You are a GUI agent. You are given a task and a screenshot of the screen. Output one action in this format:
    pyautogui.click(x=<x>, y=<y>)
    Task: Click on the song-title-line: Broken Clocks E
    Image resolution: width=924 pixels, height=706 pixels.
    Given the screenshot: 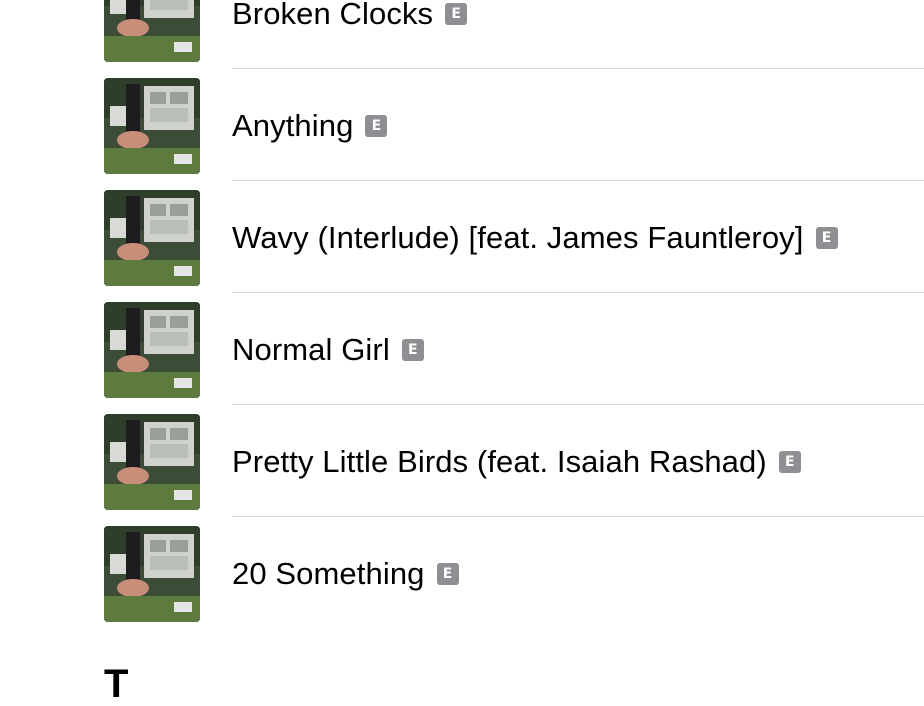 What is the action you would take?
    pyautogui.click(x=350, y=16)
    